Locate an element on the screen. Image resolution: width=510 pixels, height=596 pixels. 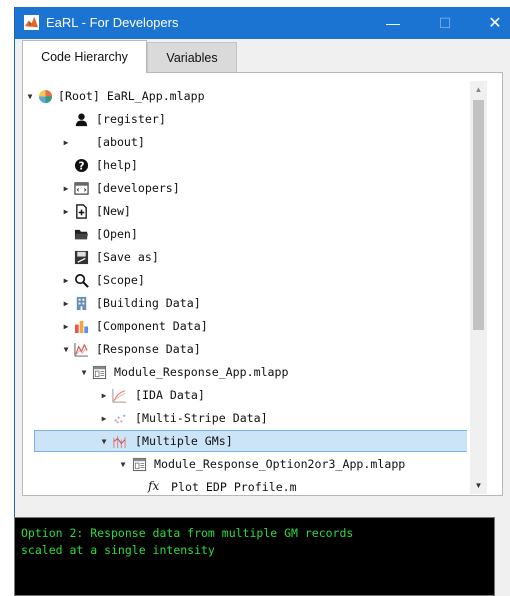
blank-icon is located at coordinates (81, 142).